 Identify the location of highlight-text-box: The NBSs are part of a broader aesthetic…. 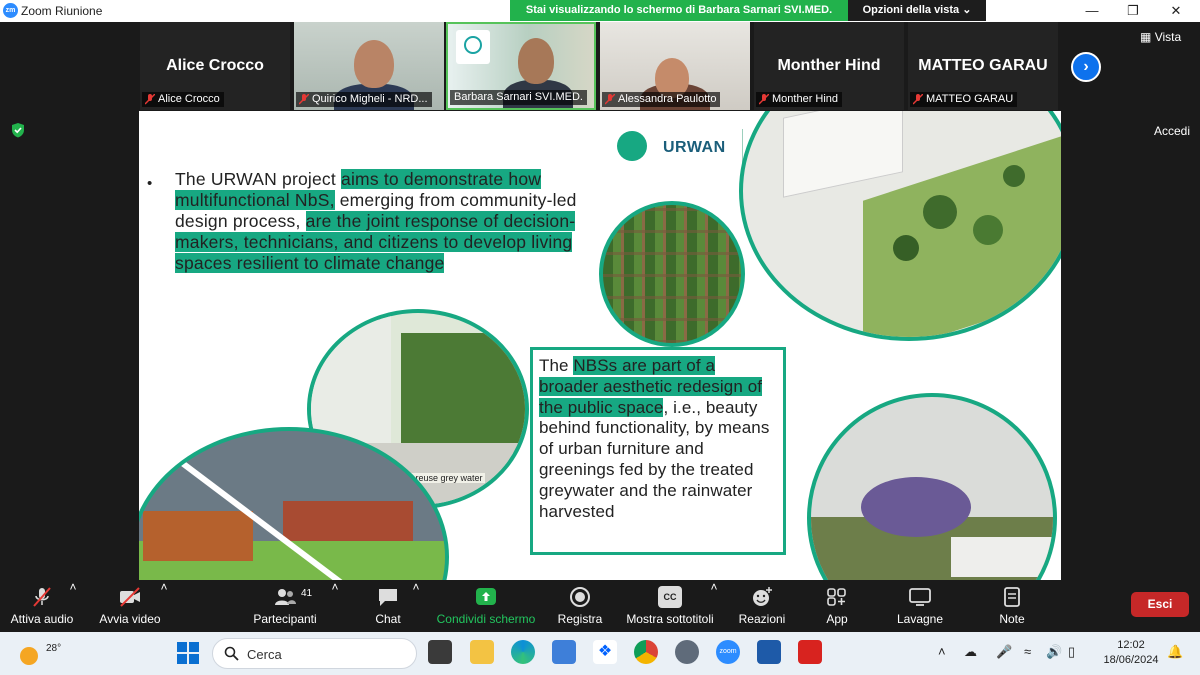
(658, 451).